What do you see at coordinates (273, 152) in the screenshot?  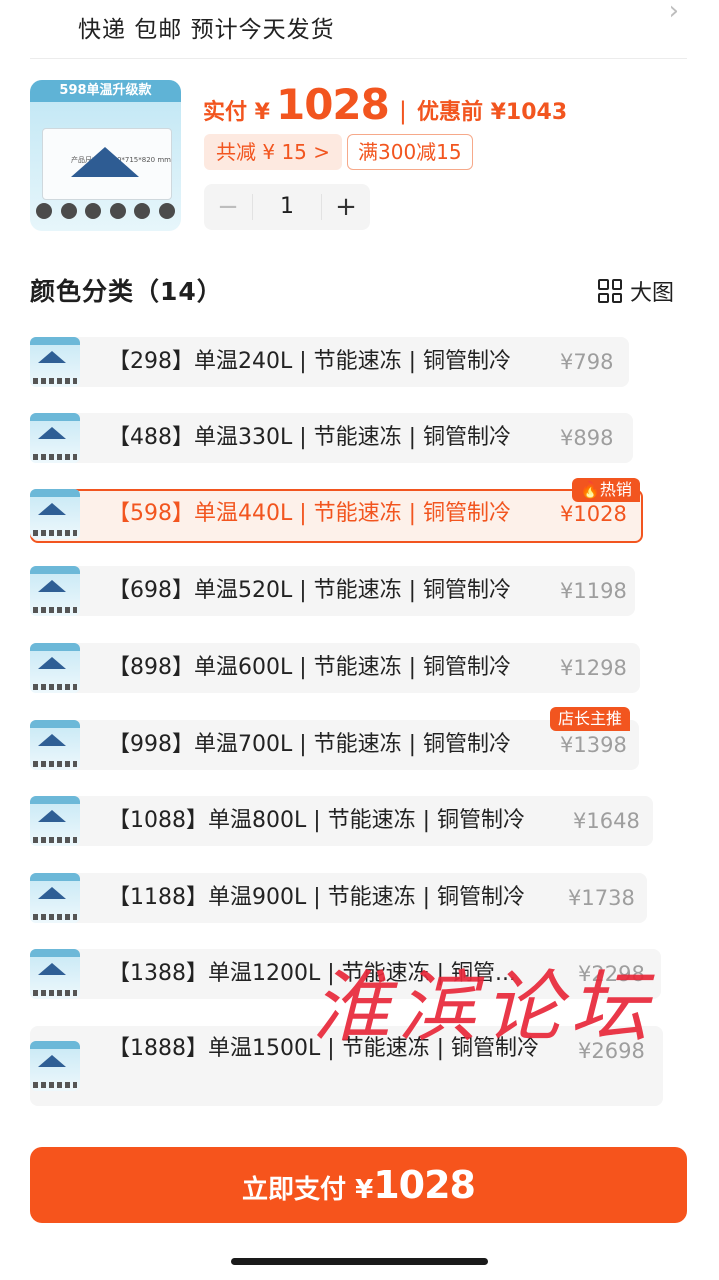 I see `discount-chip: 共减 ¥ 15 >` at bounding box center [273, 152].